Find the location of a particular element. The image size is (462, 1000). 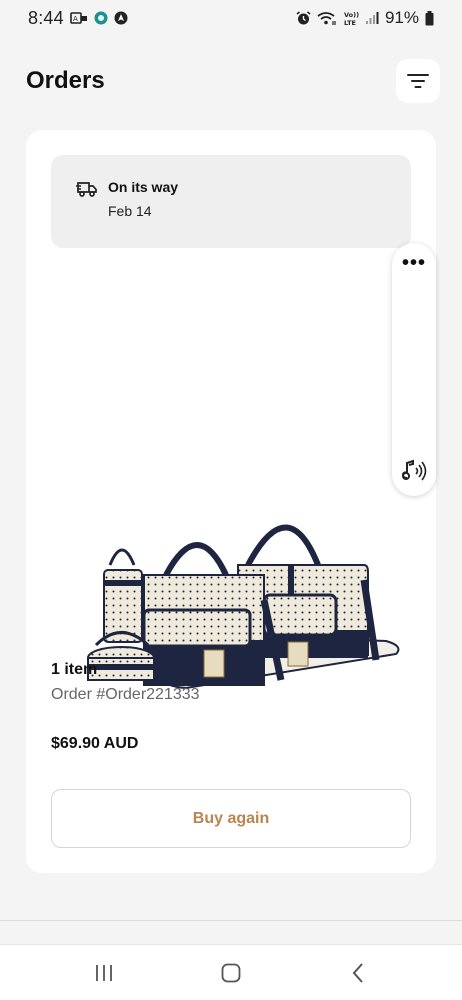

music-sound-icon is located at coordinates (414, 471).